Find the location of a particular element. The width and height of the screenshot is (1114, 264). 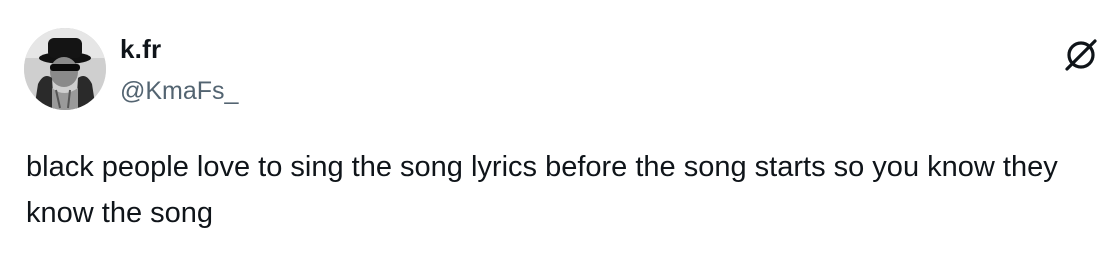

author-display-name: k.fr is located at coordinates (140, 49).